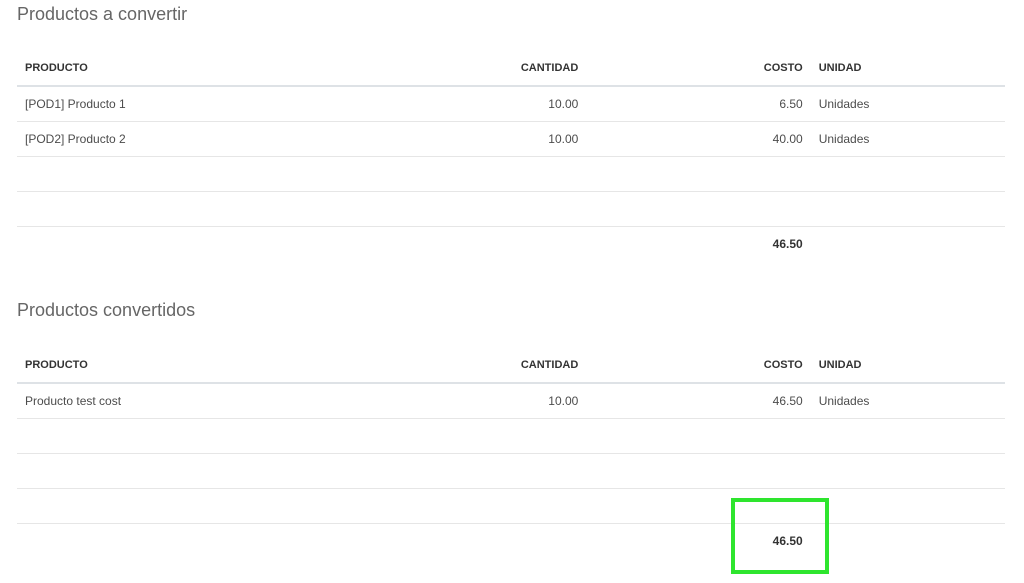 Image resolution: width=1024 pixels, height=583 pixels. What do you see at coordinates (698, 104) in the screenshot?
I see `cell-cost: 6.50` at bounding box center [698, 104].